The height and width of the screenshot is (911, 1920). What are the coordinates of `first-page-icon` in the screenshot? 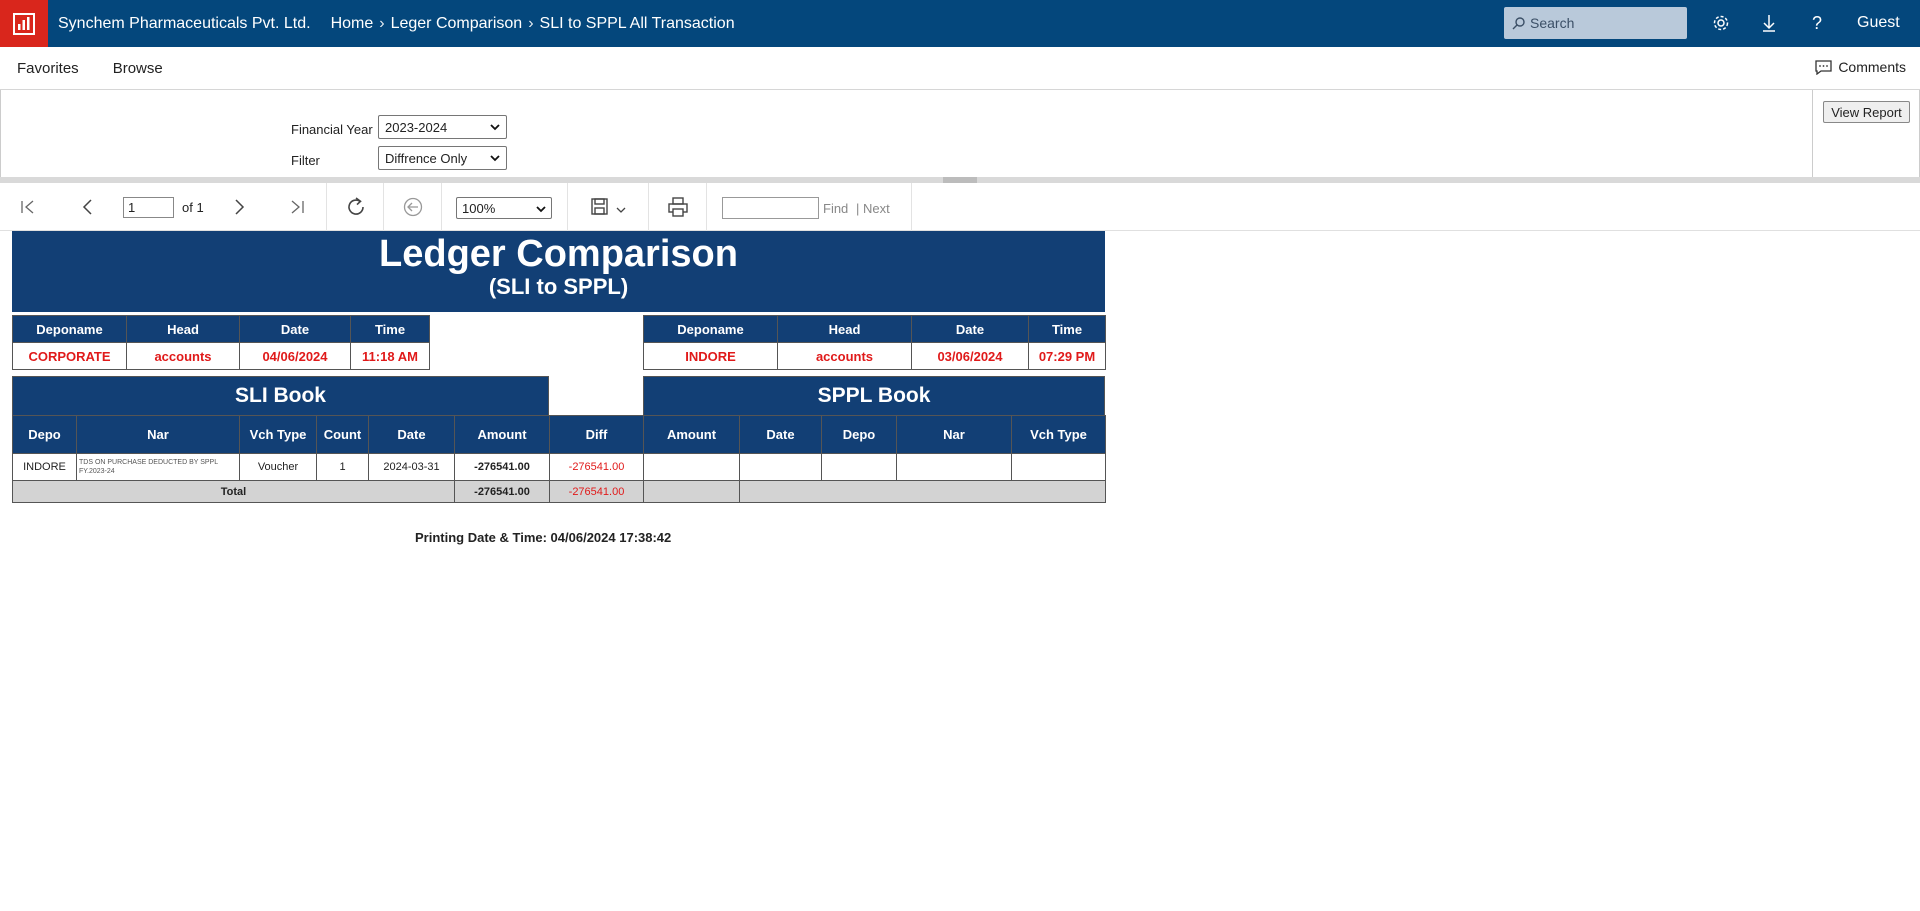 It's located at (28, 207).